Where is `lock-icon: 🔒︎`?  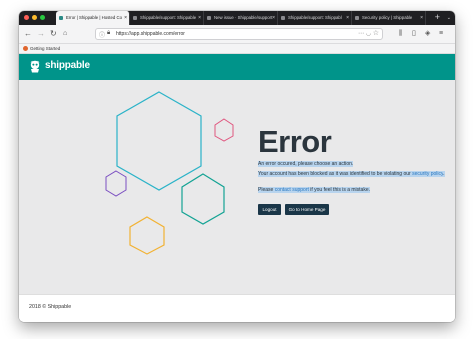 lock-icon: 🔒︎ is located at coordinates (108, 33).